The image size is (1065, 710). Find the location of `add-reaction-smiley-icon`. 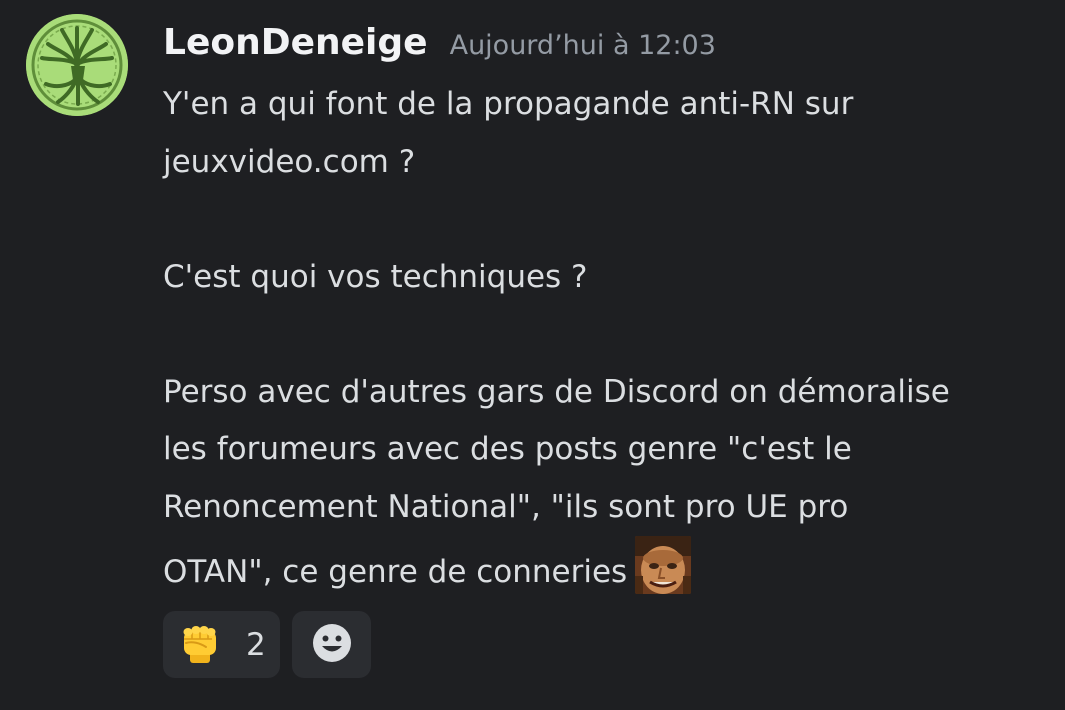

add-reaction-smiley-icon is located at coordinates (332, 645).